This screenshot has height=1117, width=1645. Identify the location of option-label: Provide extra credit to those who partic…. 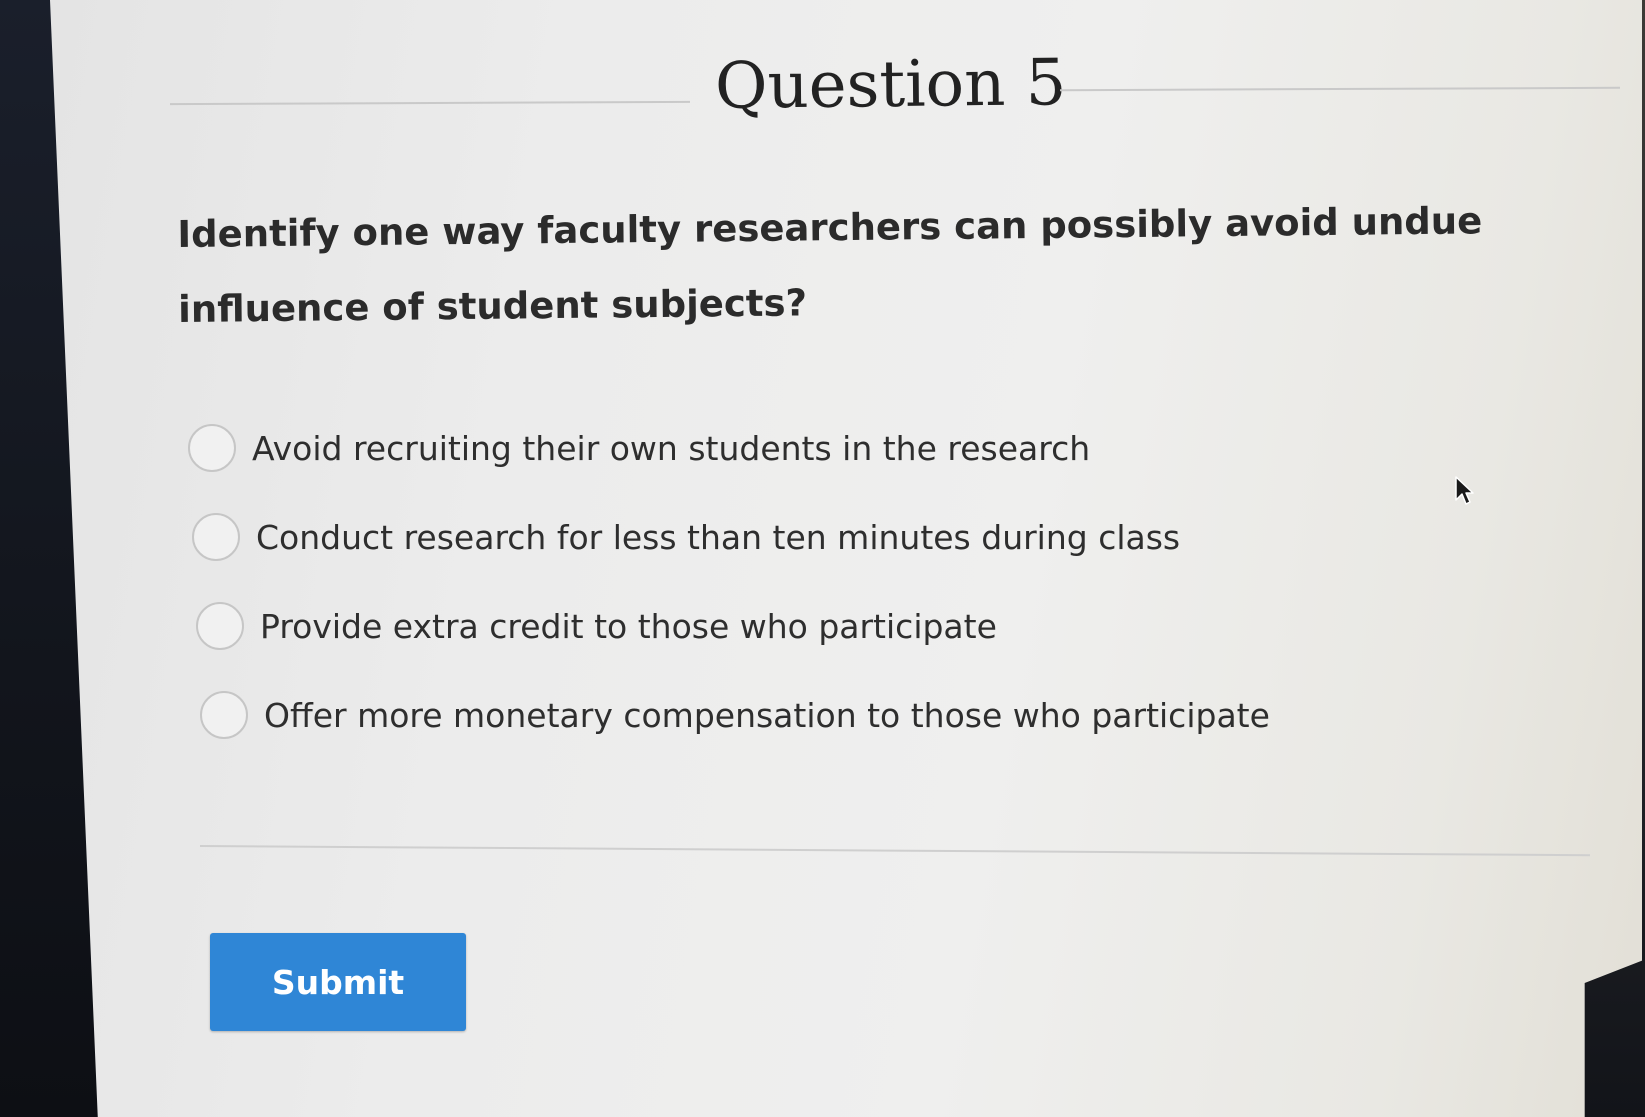
(628, 626).